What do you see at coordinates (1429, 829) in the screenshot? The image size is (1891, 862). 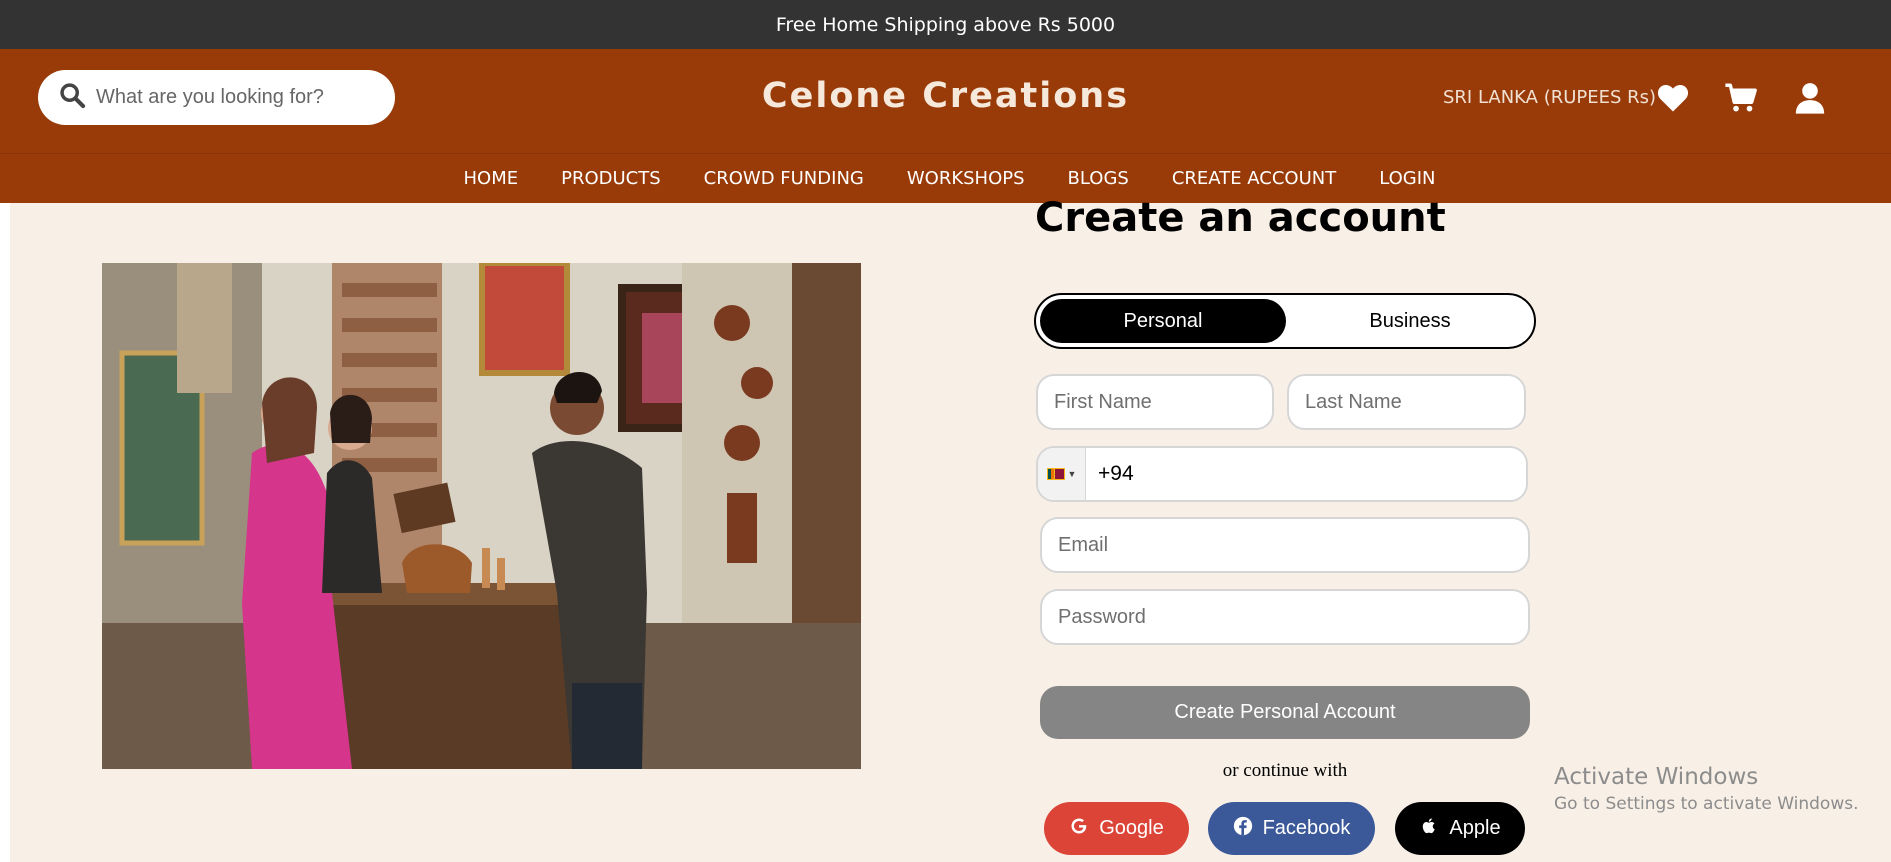 I see `apple-icon` at bounding box center [1429, 829].